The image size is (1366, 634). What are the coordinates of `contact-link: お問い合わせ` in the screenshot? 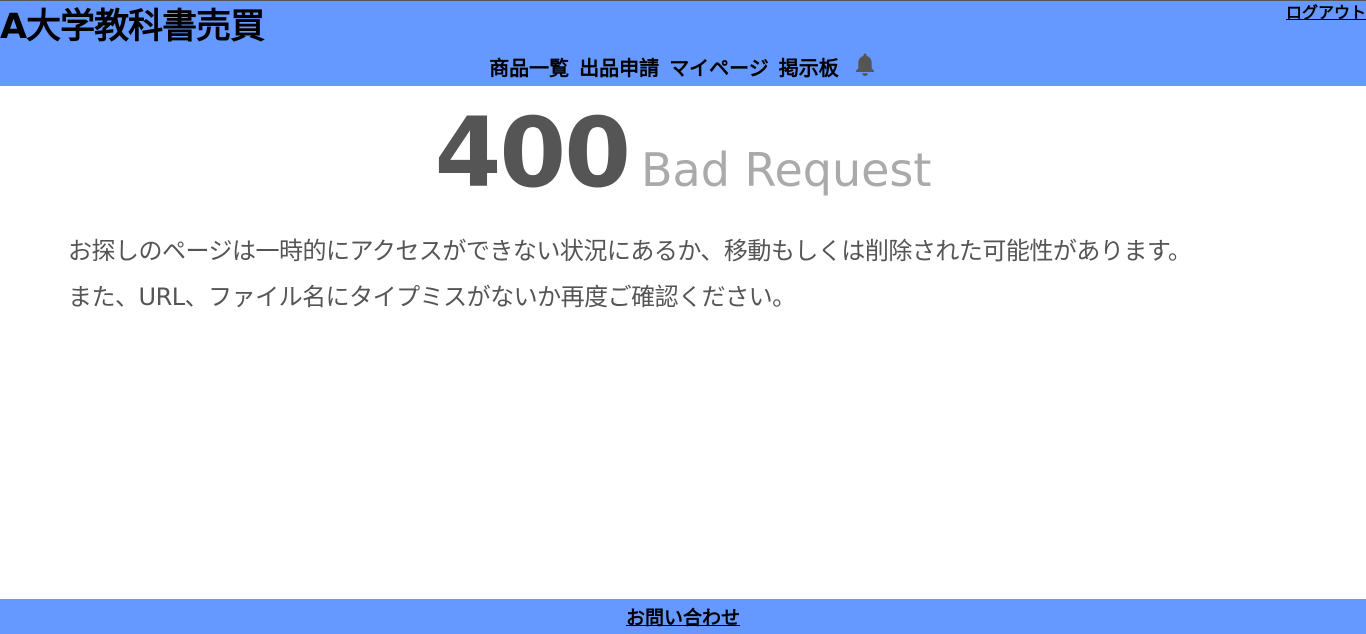 It's located at (683, 616).